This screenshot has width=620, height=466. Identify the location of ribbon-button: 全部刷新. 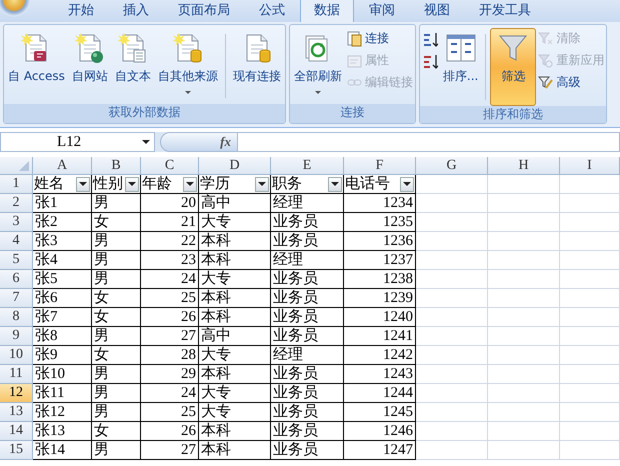
(317, 64).